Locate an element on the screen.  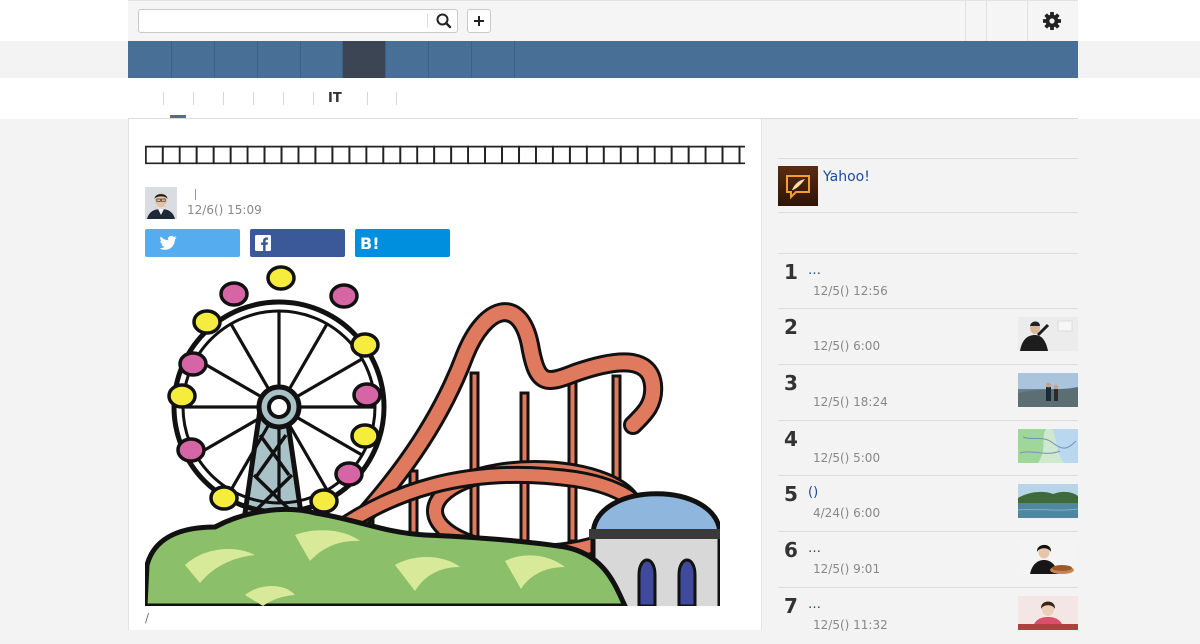
rank-time: 12/5() 18:24 is located at coordinates (850, 402).